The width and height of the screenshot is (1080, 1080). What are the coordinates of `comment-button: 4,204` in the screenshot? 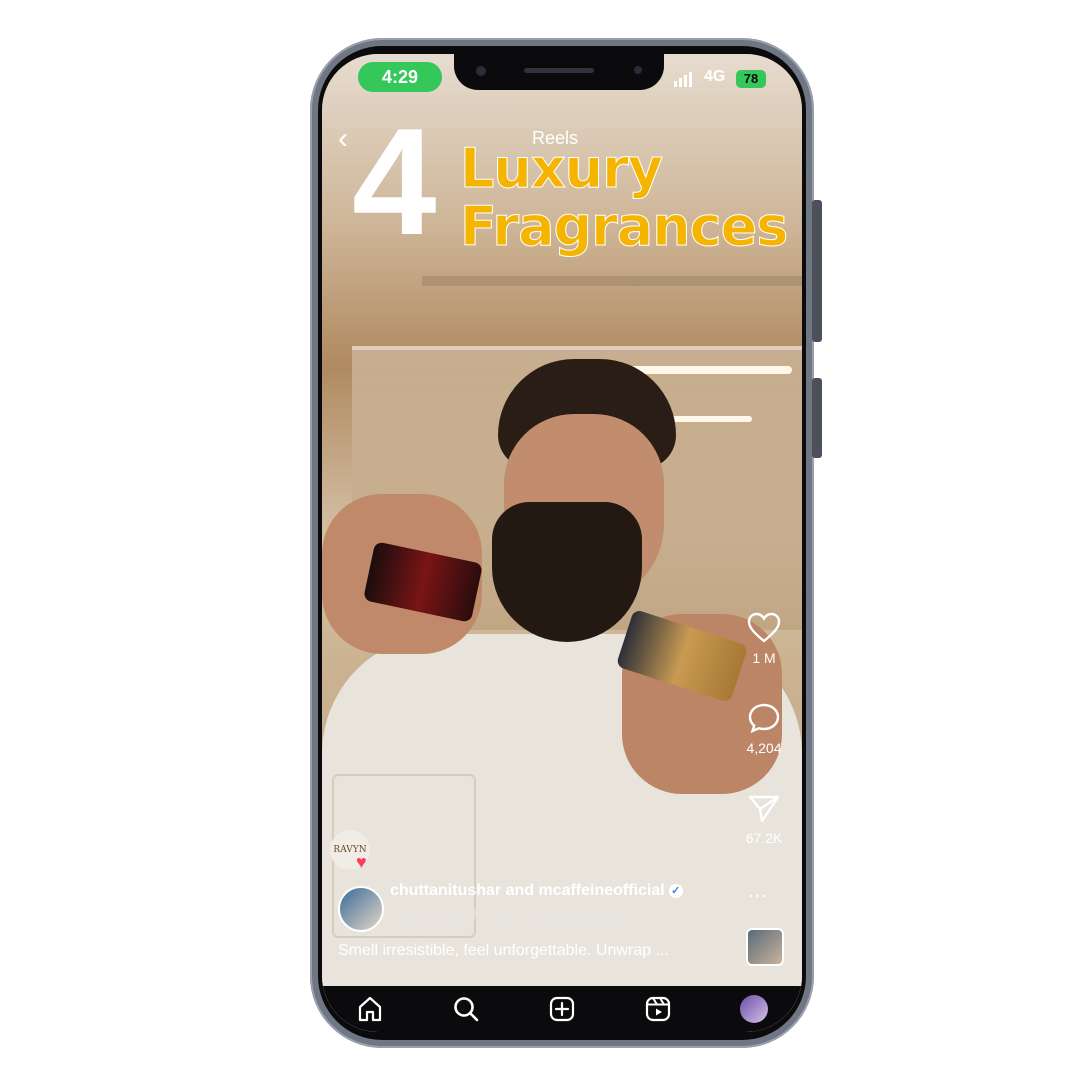 It's located at (764, 729).